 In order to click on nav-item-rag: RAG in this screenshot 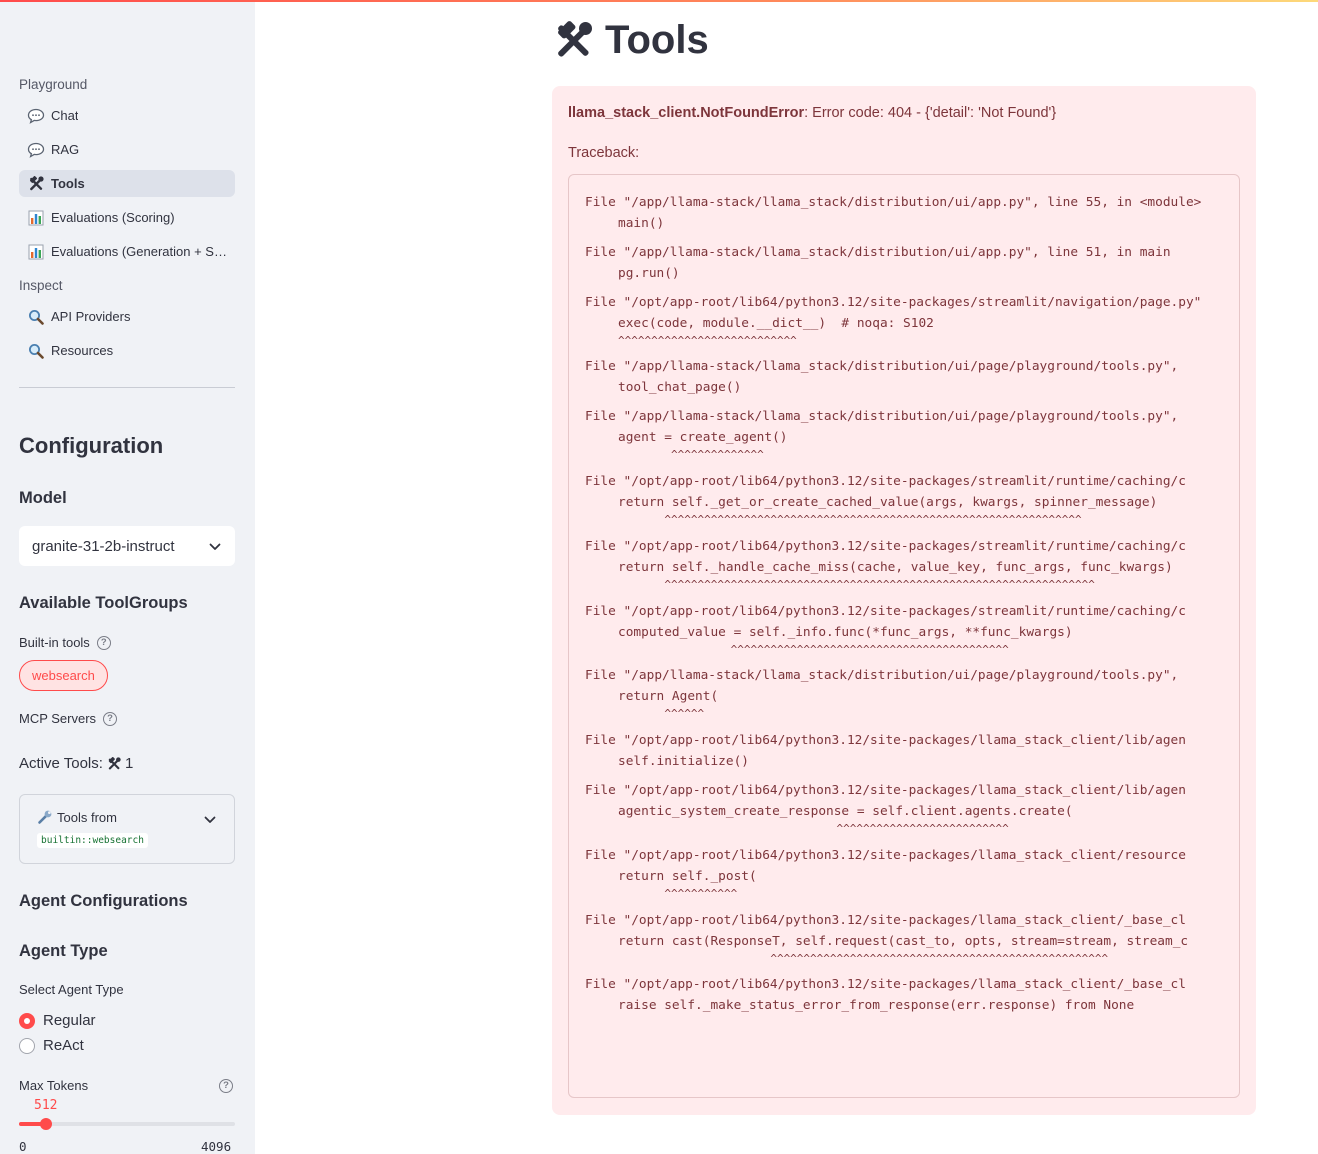, I will do `click(127, 149)`.